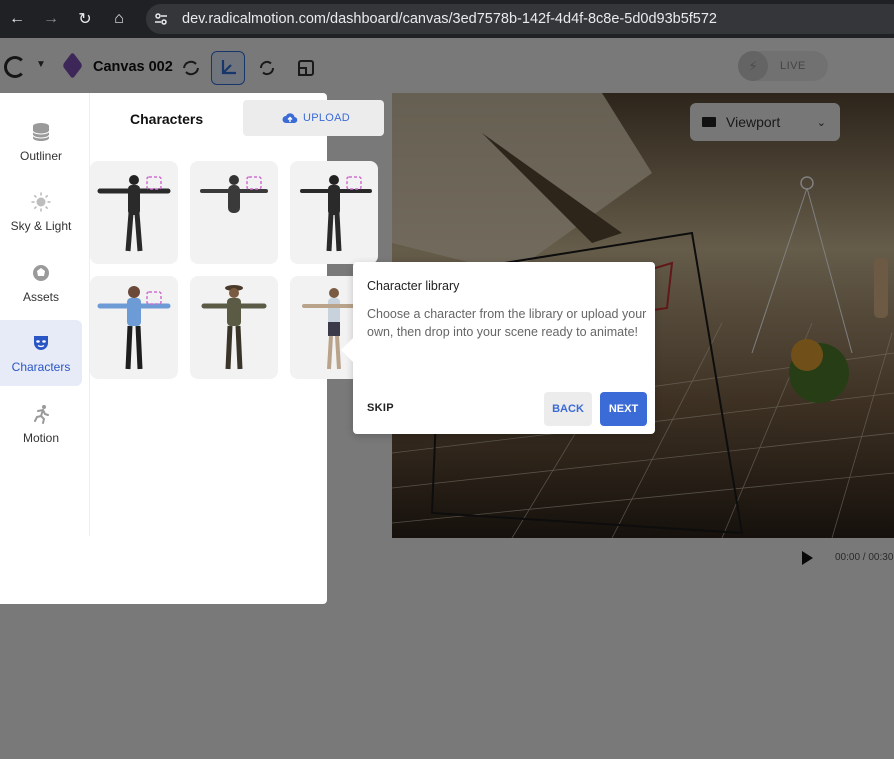 The width and height of the screenshot is (894, 759). I want to click on sidebar-item-outliner: Outliner, so click(41, 142).